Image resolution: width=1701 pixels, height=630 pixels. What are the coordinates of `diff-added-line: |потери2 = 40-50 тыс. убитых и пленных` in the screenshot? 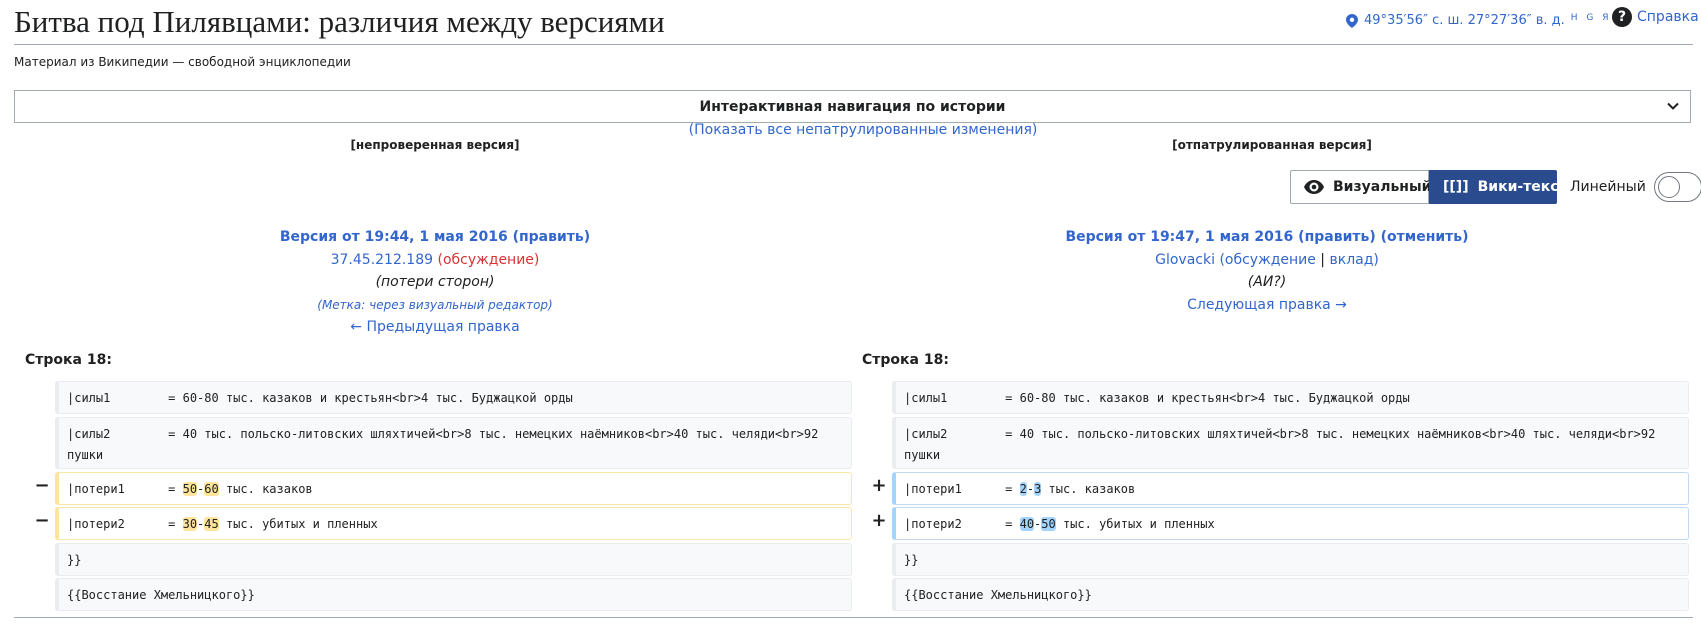 It's located at (1290, 523).